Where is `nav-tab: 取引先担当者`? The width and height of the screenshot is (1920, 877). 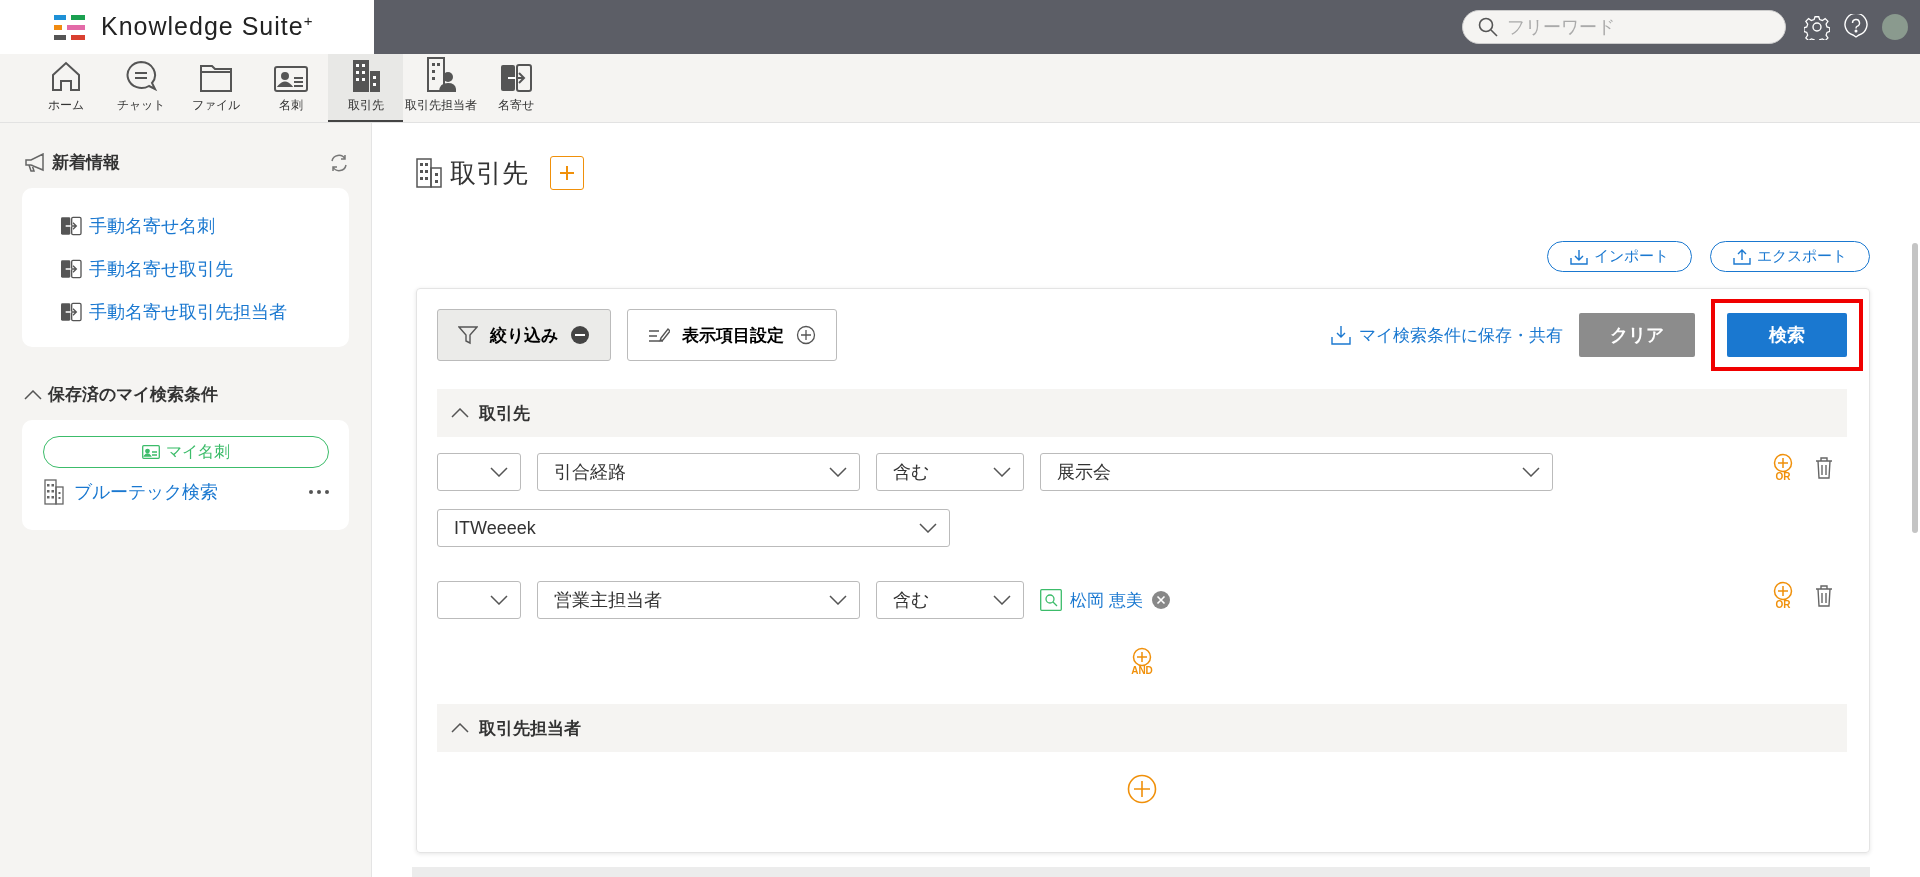
nav-tab: 取引先担当者 is located at coordinates (440, 88).